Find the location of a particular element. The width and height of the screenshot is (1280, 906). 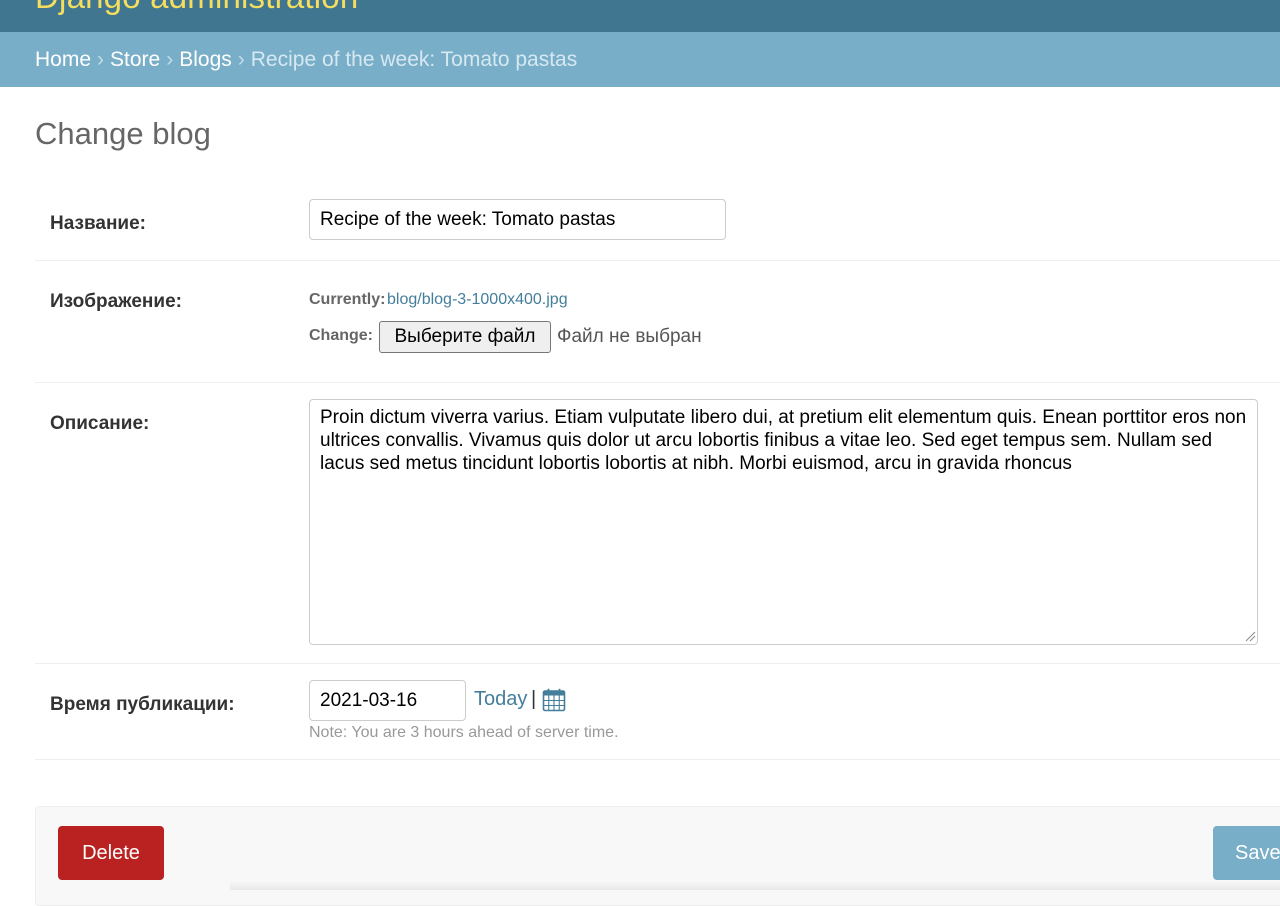

image-label: Изображение: is located at coordinates (116, 301).